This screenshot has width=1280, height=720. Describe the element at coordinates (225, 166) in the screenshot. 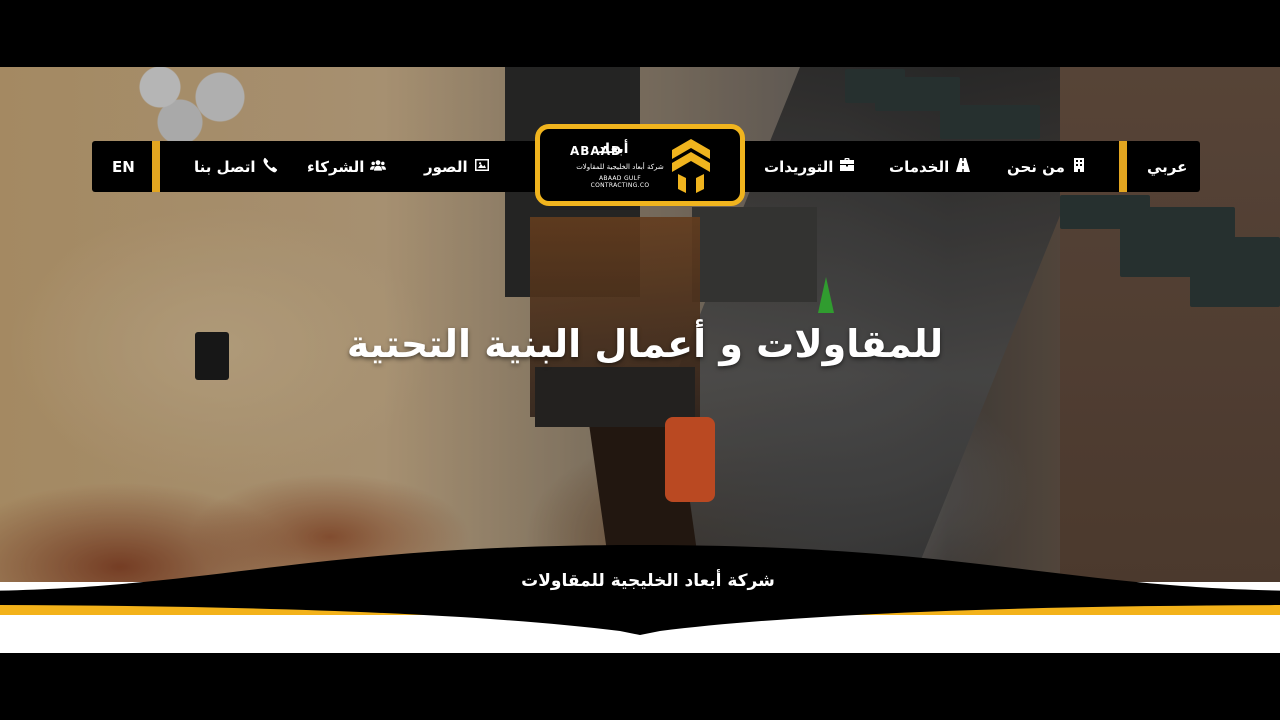

I see `nav-item-contact-label: اتصل بنا` at that location.